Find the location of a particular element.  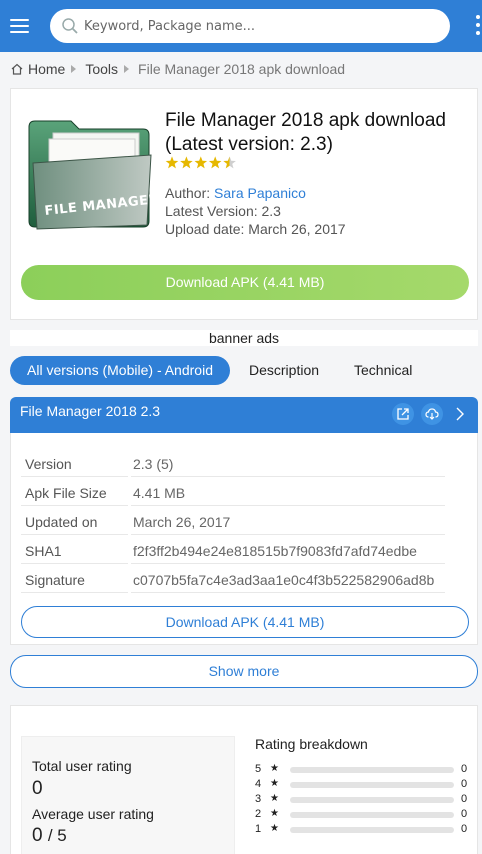

download-apk-button: Download APK (4.41 MB) is located at coordinates (245, 282).